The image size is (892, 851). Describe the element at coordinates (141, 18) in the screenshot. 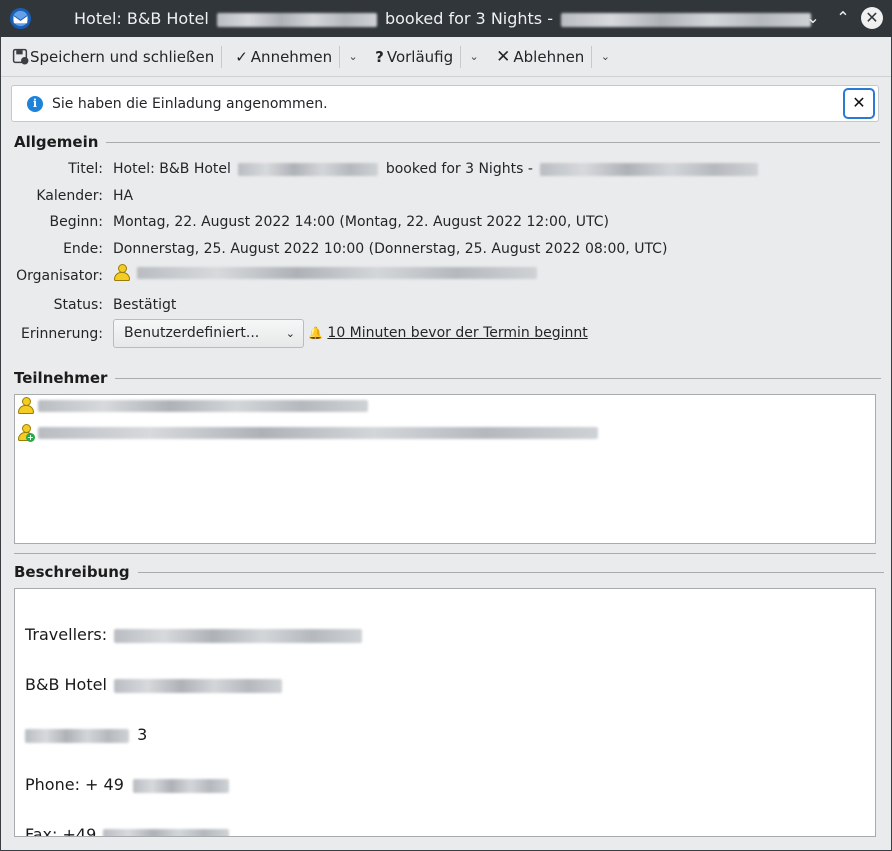

I see `window-title-prefix: Hotel: B&B Hotel` at that location.